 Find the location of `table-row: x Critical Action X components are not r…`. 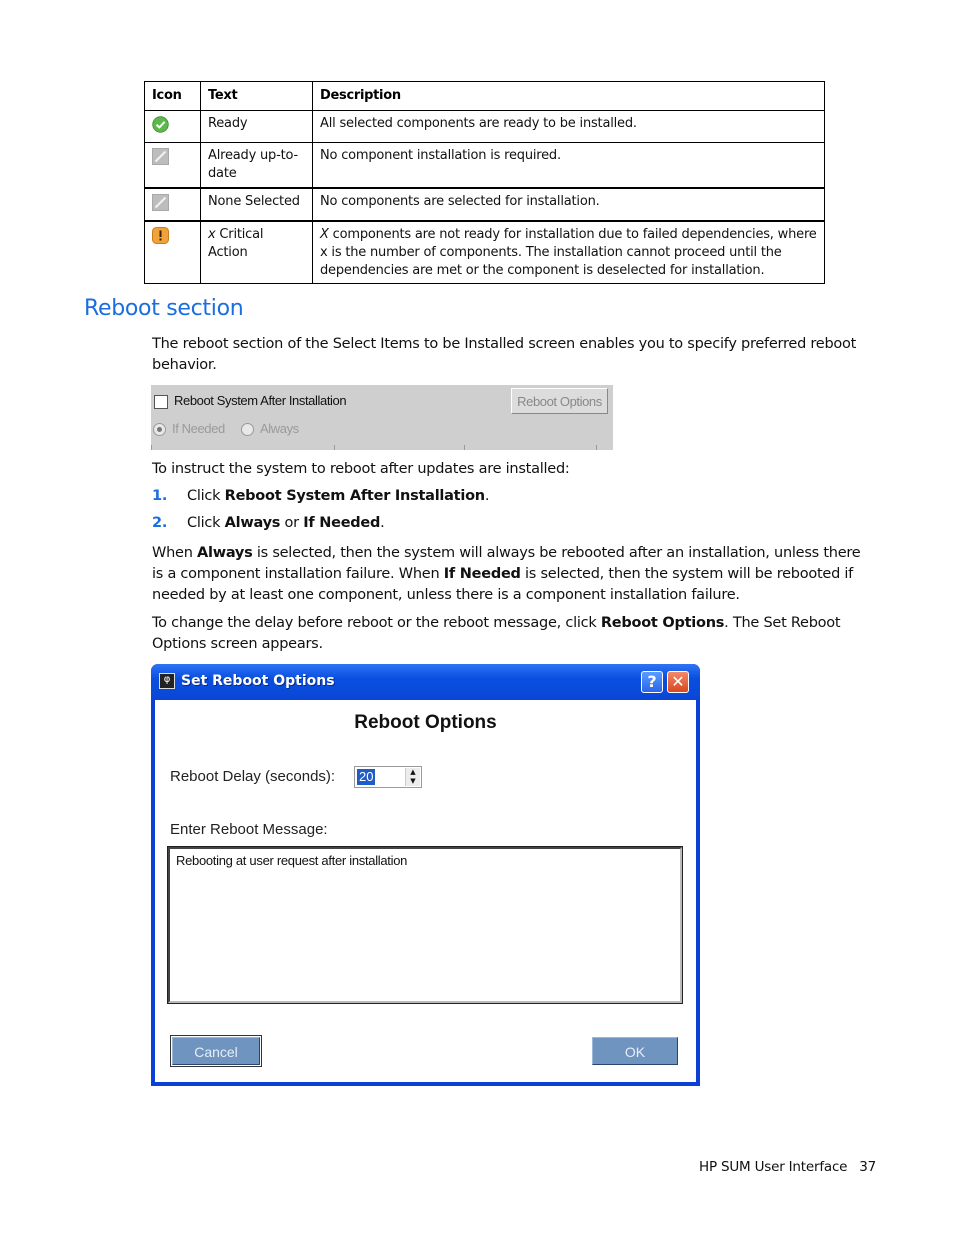

table-row: x Critical Action X components are not r… is located at coordinates (484, 252).